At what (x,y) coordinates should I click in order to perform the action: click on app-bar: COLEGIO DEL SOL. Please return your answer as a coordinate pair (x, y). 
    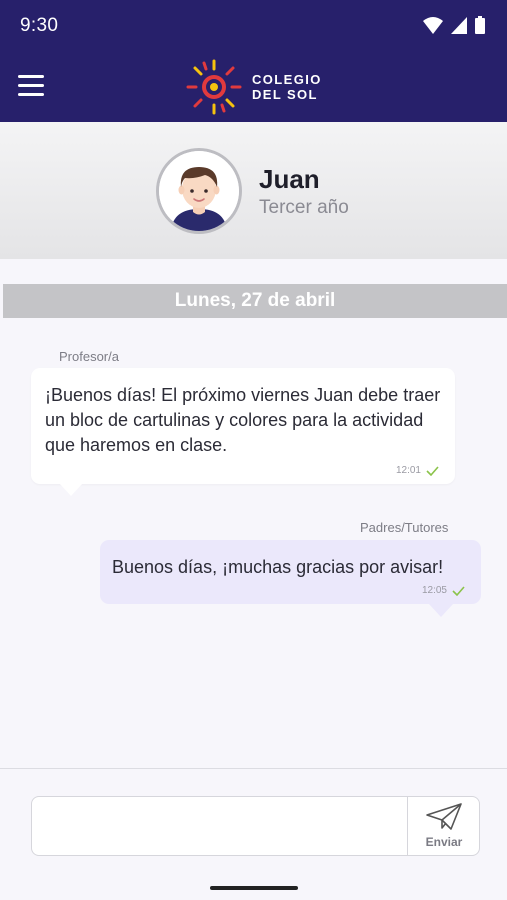
    Looking at the image, I should click on (253, 87).